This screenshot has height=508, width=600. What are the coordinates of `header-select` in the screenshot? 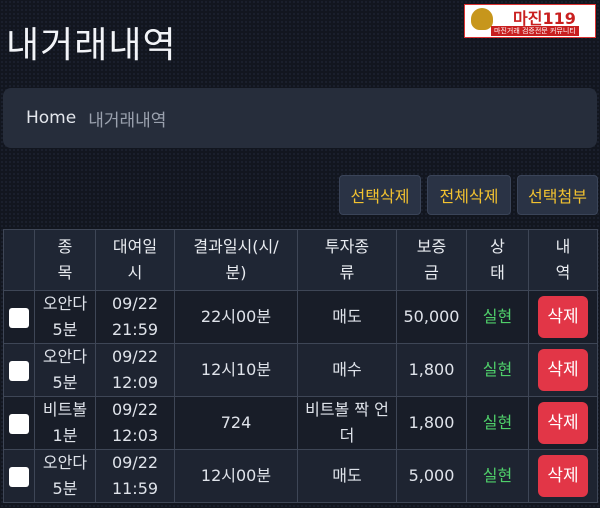 It's located at (19, 260).